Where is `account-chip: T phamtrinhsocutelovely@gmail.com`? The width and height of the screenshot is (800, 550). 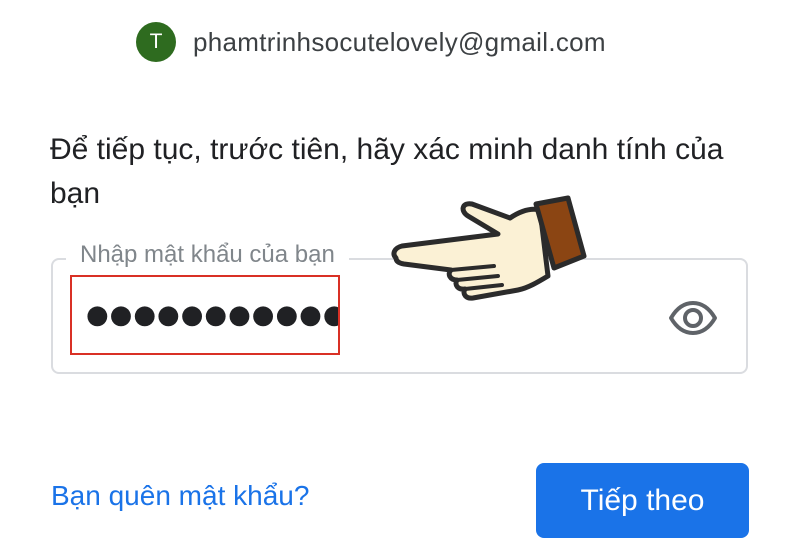 account-chip: T phamtrinhsocutelovely@gmail.com is located at coordinates (371, 42).